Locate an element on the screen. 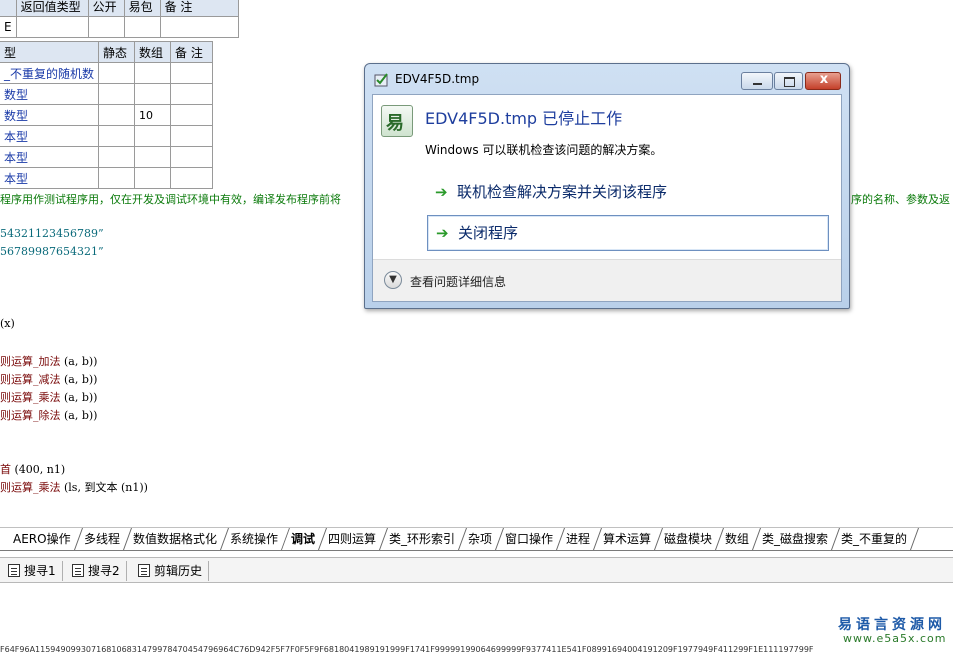  variable-table: 型 静态 数组 备 注 _不重复的随机数 数型 数型 10 本型 本型 本型 is located at coordinates (107, 115).